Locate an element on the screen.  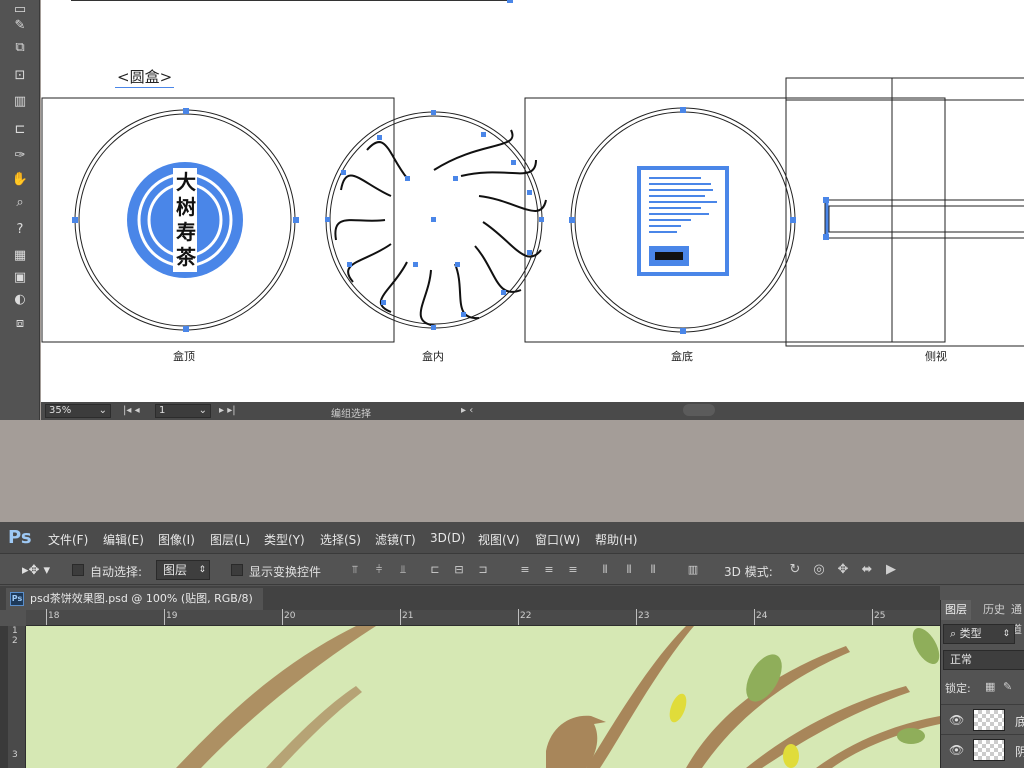
box-inner-spiral is located at coordinates (436, 220).